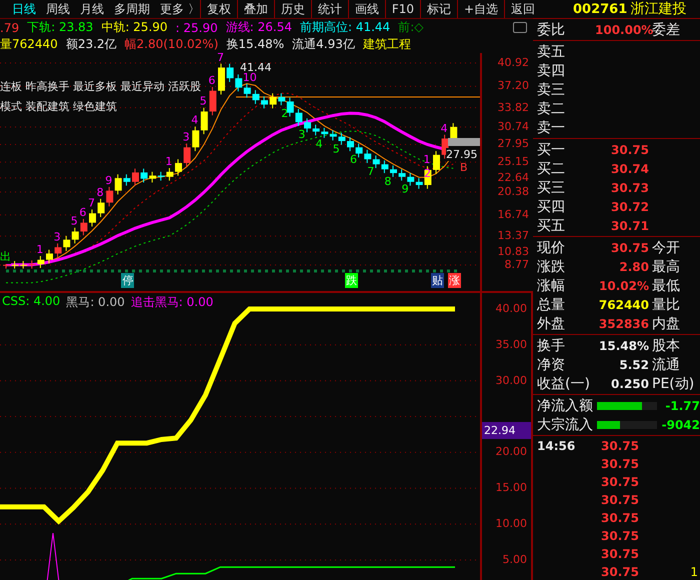  What do you see at coordinates (513, 235) in the screenshot?
I see `price-axis-label: 13.37` at bounding box center [513, 235].